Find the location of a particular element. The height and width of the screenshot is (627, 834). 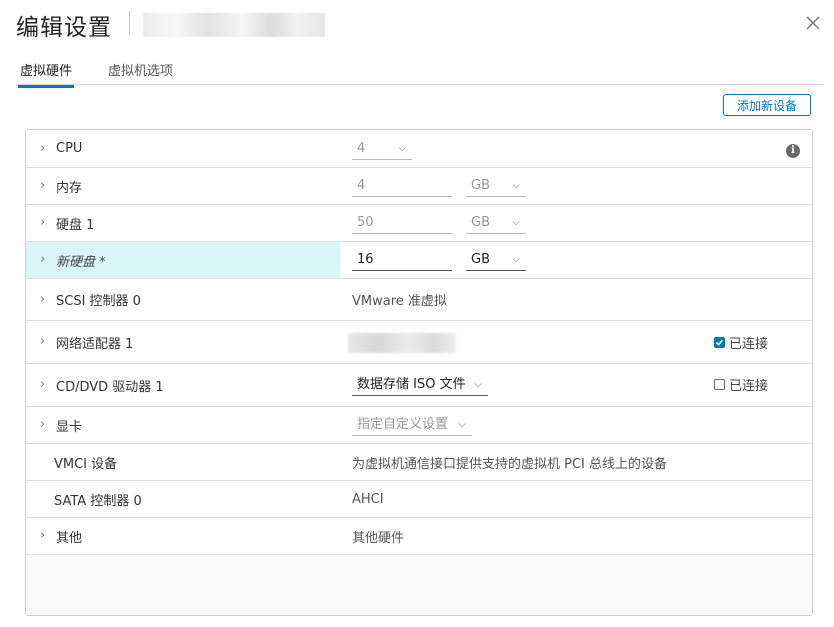

row-sata-label: SATA 控制器 0 is located at coordinates (98, 501).